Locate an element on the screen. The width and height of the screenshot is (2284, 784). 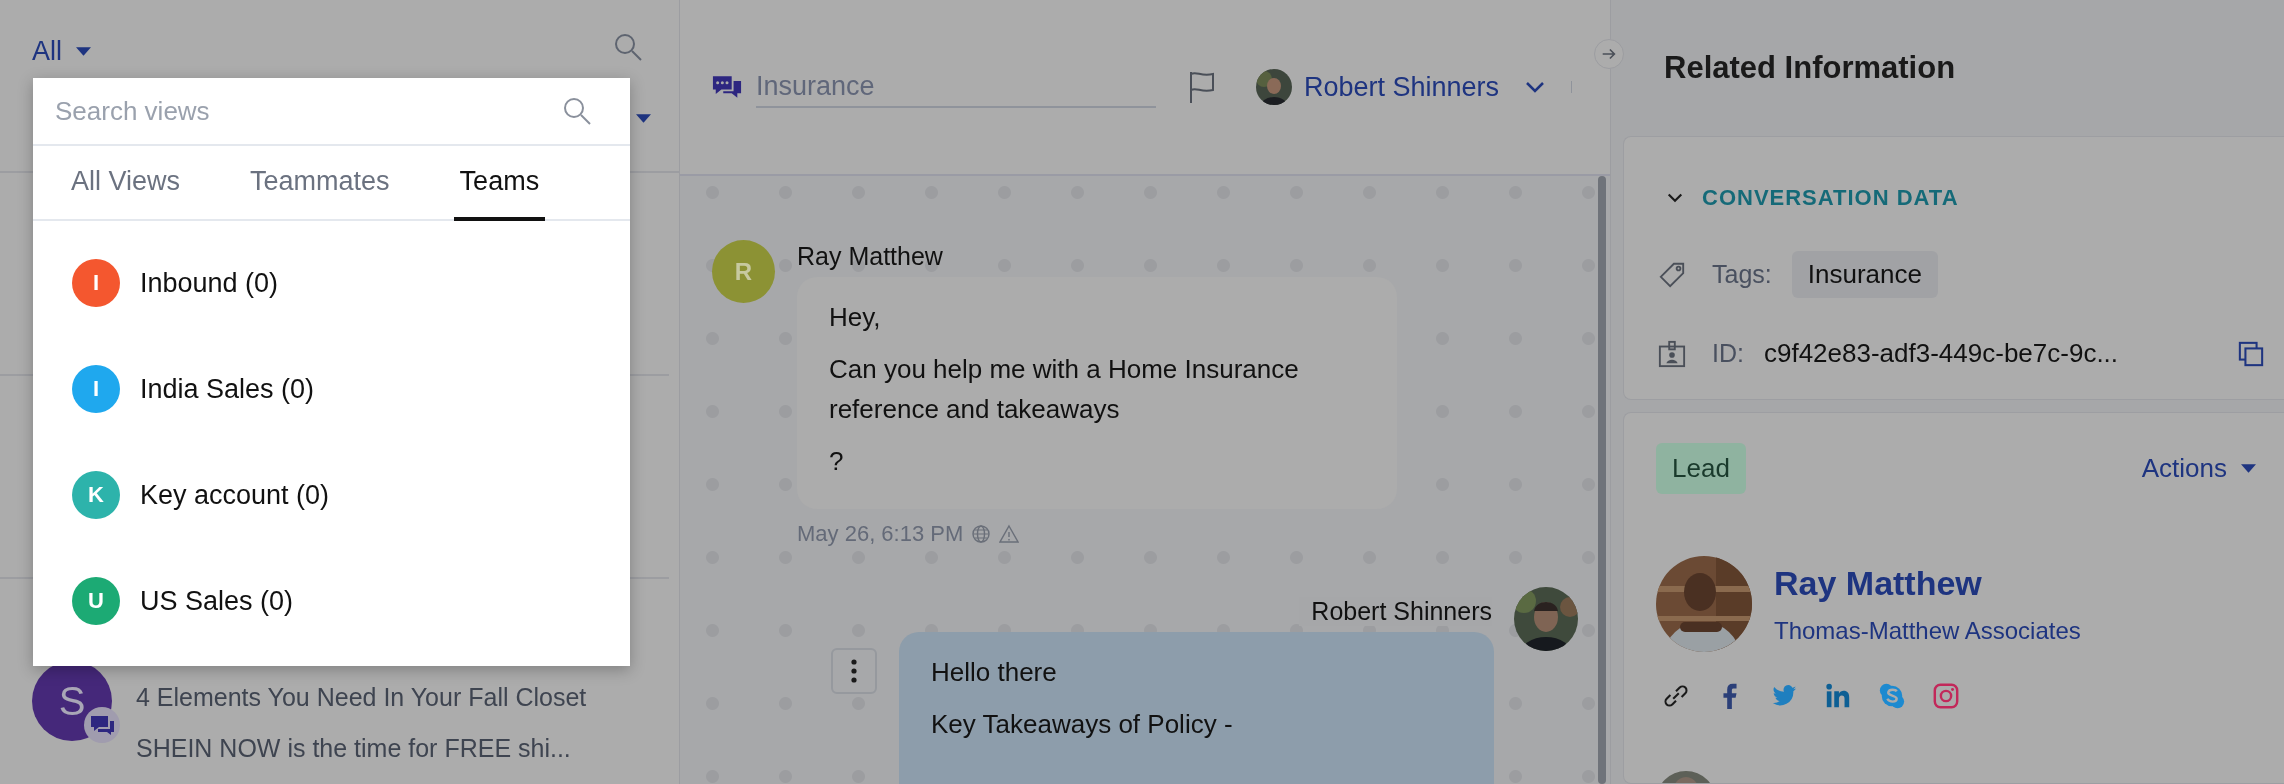
chat-icon is located at coordinates (102, 725).